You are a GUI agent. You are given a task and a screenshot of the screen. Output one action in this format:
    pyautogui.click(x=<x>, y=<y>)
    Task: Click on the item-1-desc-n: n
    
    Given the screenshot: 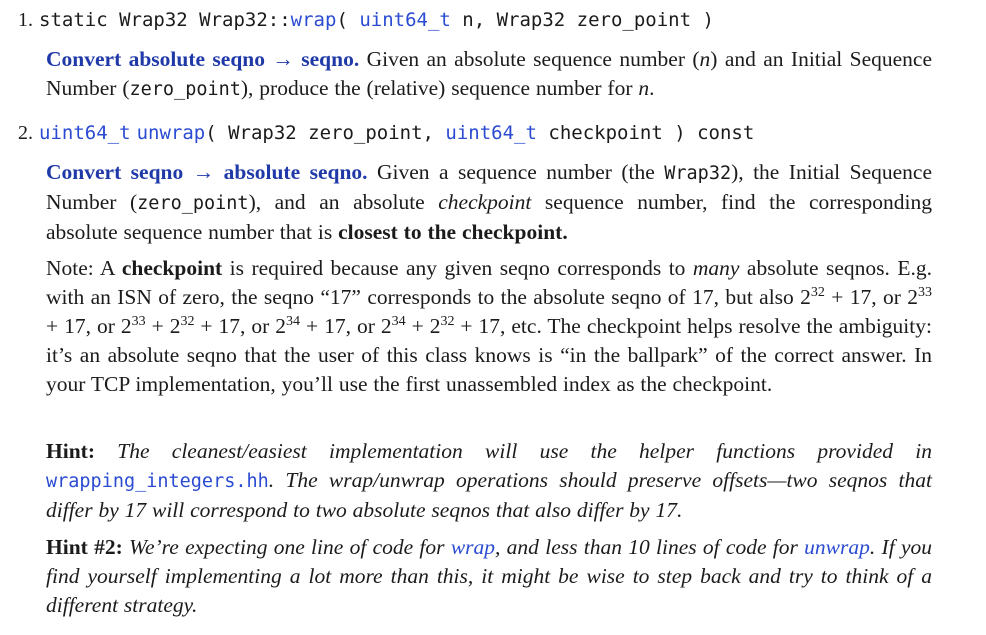 What is the action you would take?
    pyautogui.click(x=705, y=59)
    